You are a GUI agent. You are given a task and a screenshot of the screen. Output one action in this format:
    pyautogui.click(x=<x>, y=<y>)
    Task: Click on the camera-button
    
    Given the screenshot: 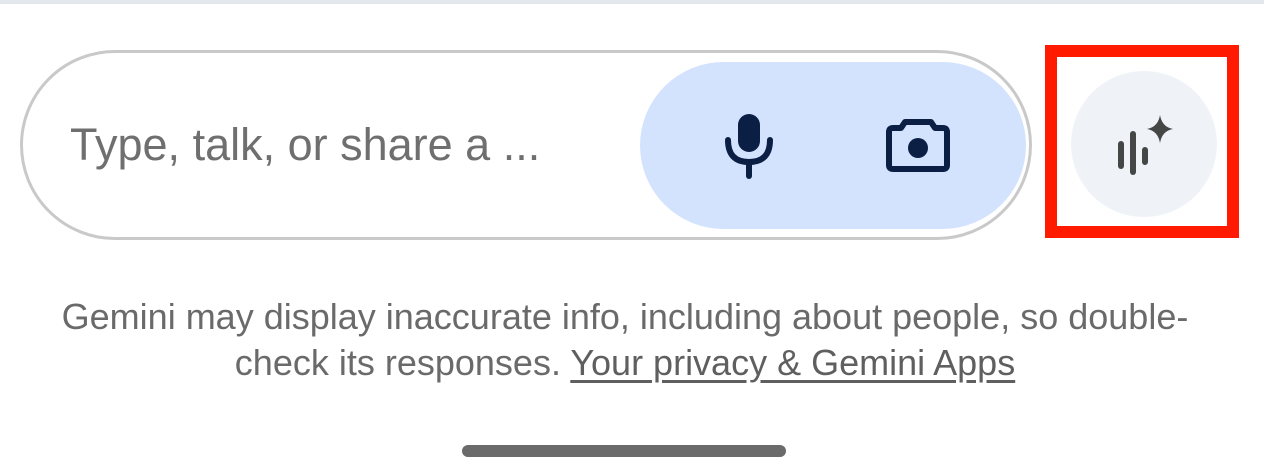 What is the action you would take?
    pyautogui.click(x=918, y=145)
    